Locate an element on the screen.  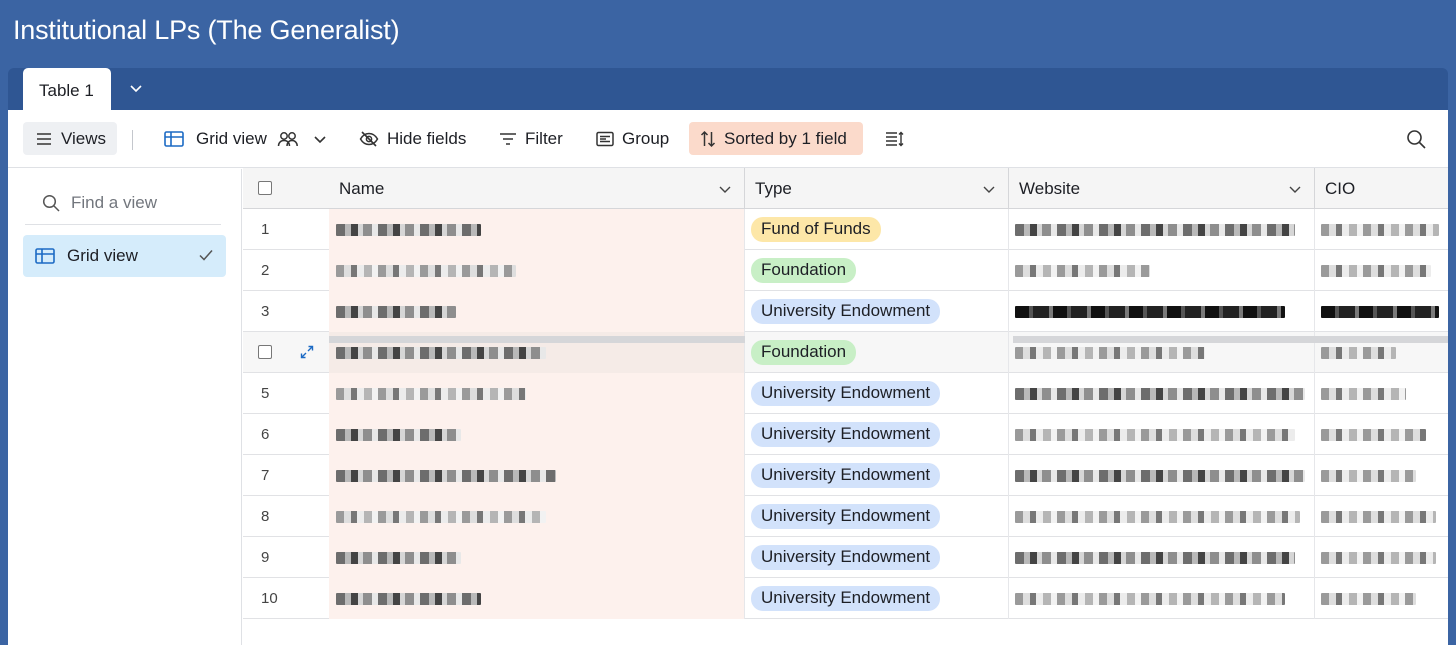
views-button: Views is located at coordinates (70, 138).